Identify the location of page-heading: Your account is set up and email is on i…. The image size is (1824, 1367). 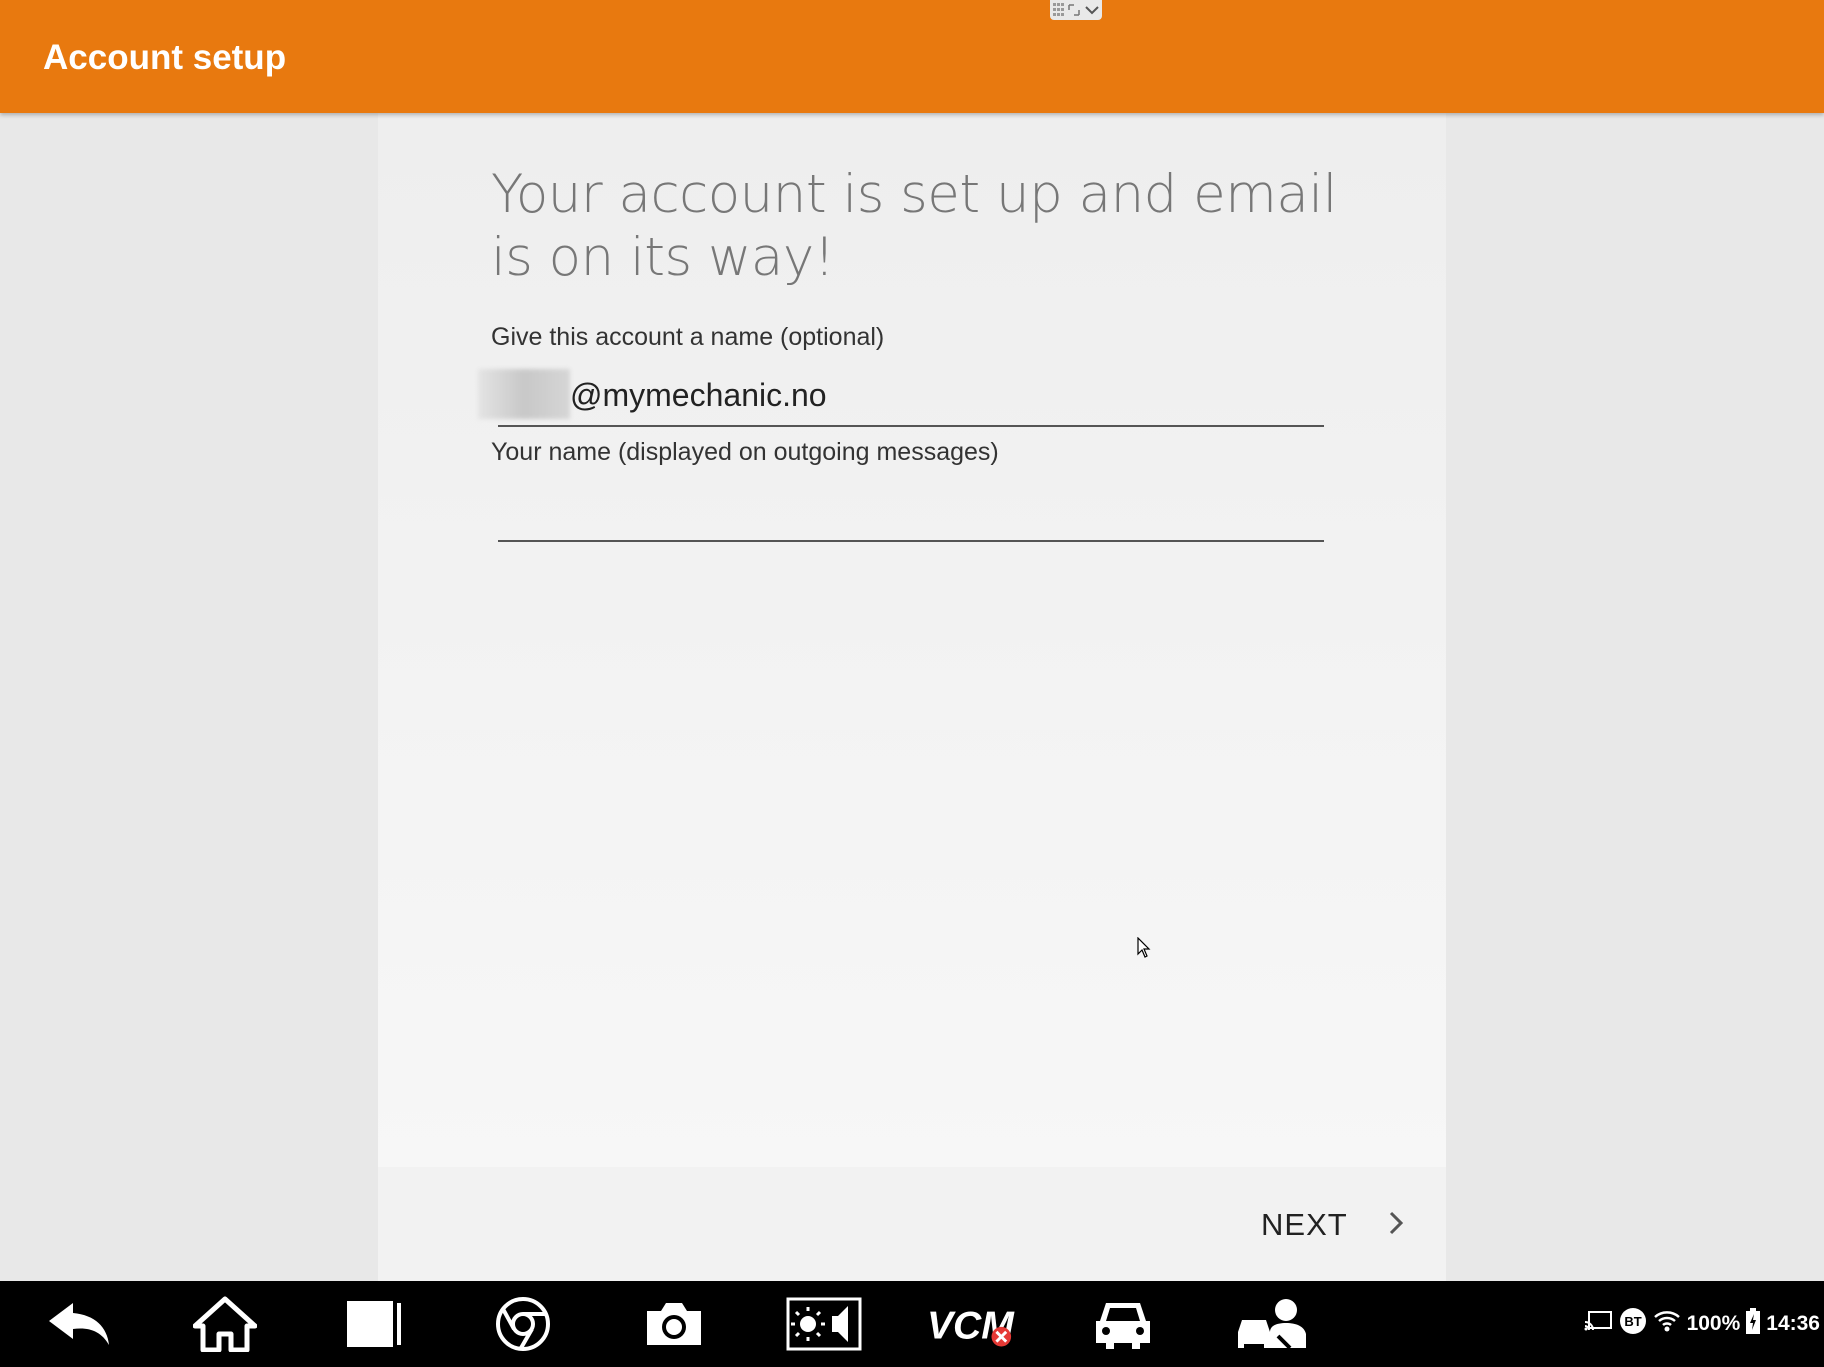
(914, 226).